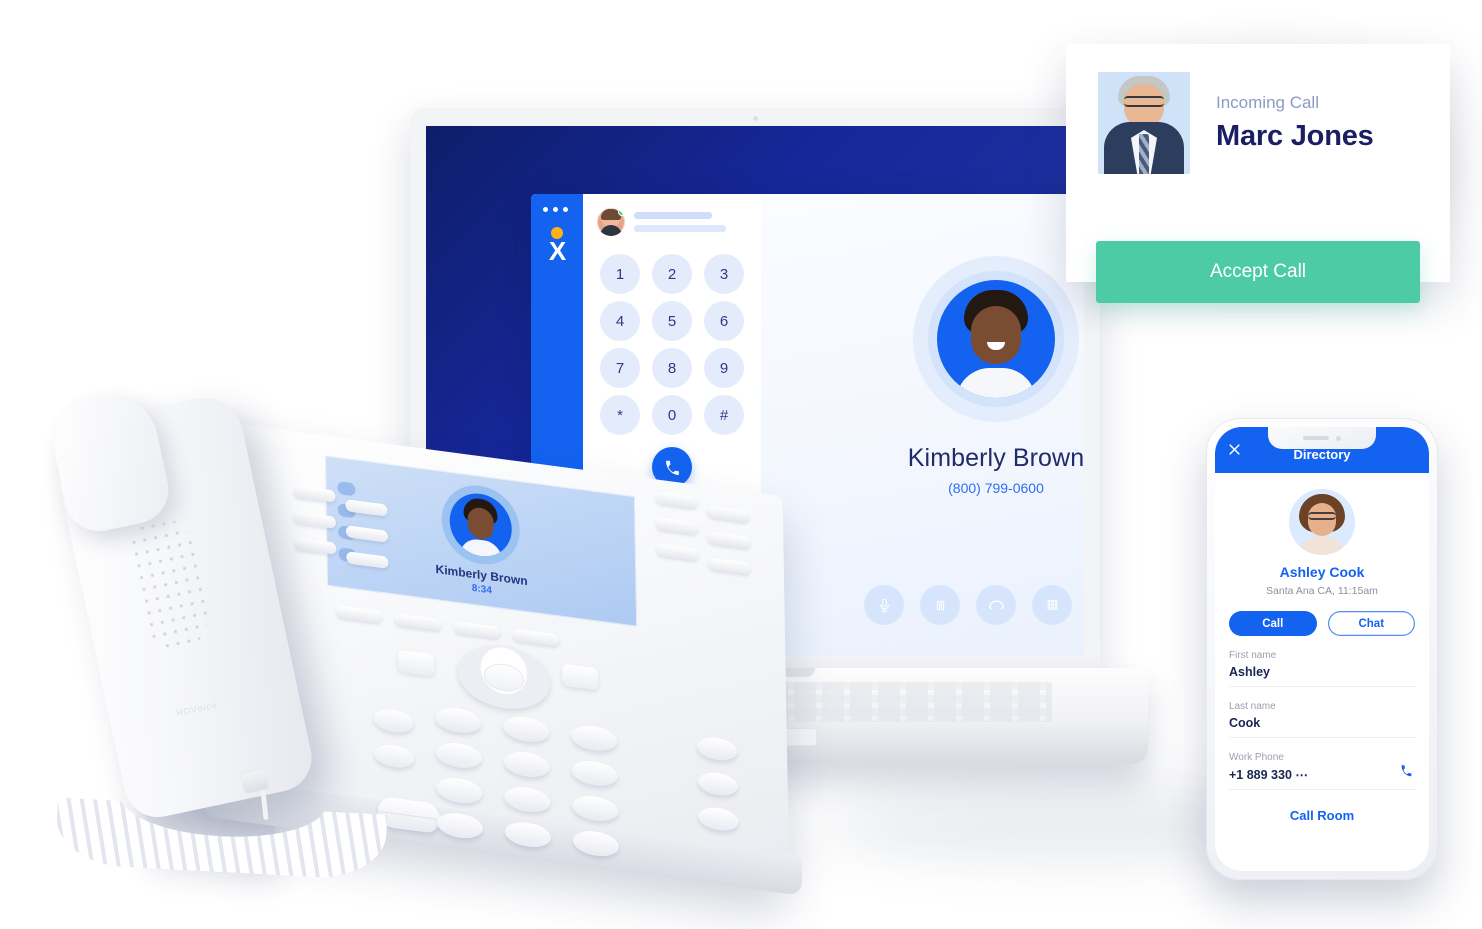 The width and height of the screenshot is (1482, 929). Describe the element at coordinates (1322, 712) in the screenshot. I see `field-last-name: Last name Cook` at that location.